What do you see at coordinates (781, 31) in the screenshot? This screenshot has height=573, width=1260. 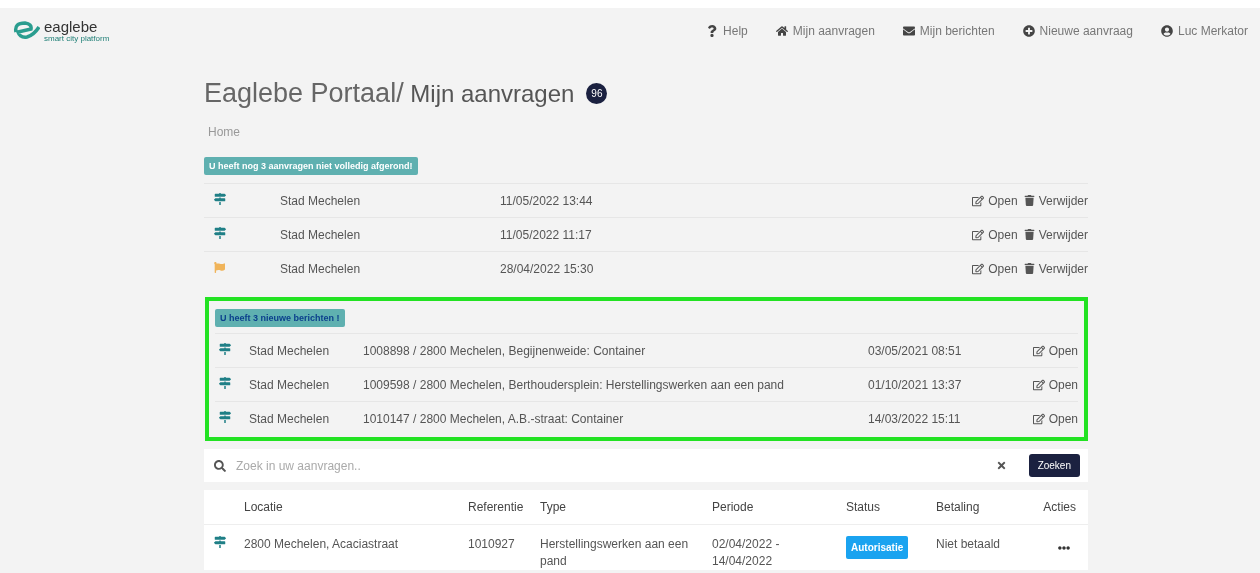 I see `home-icon` at bounding box center [781, 31].